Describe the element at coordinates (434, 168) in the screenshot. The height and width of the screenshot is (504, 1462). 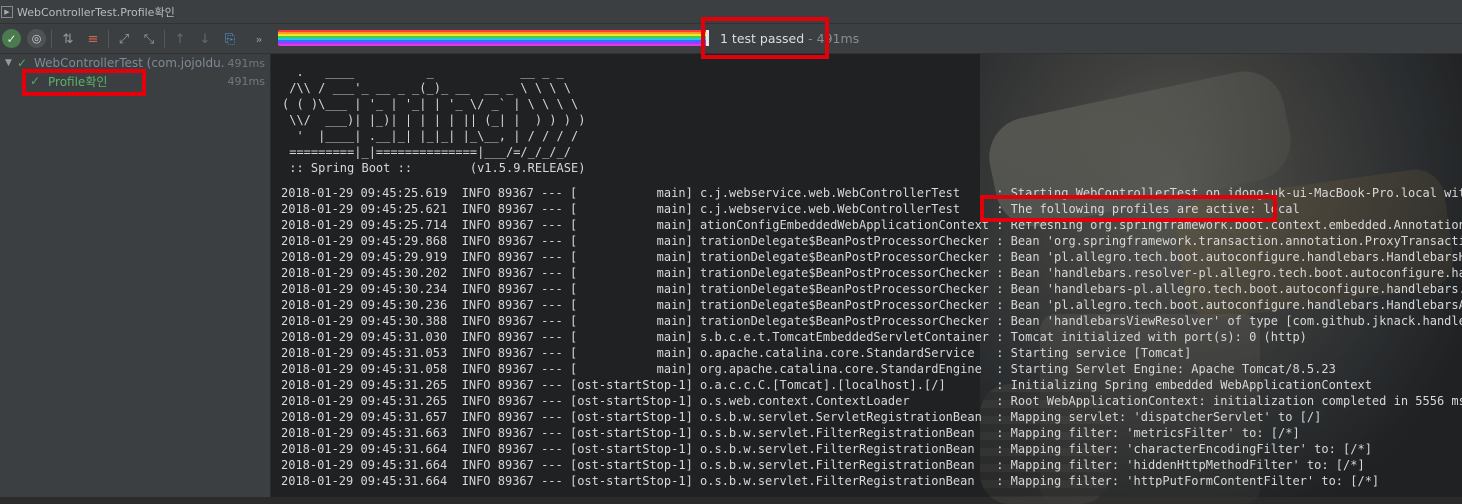
I see `banner-line: :: Spring Boot :: (v1.5.9.RELEASE)` at that location.